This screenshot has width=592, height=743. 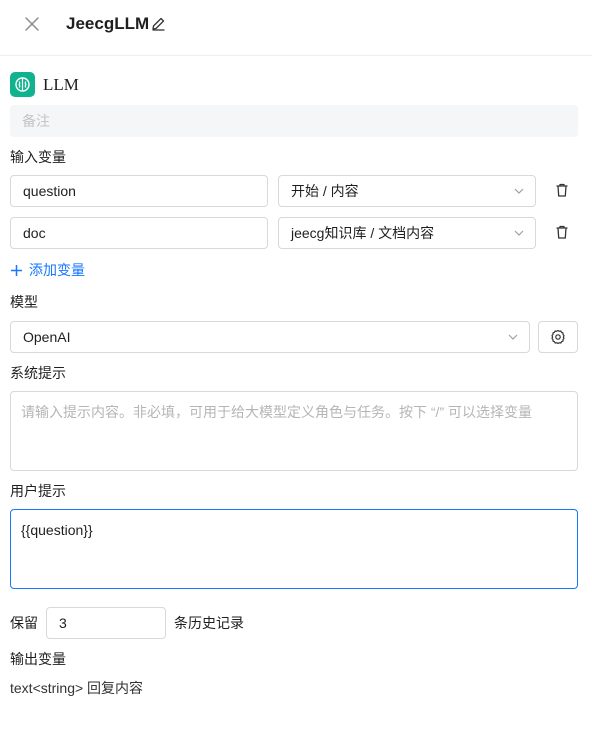 What do you see at coordinates (38, 157) in the screenshot?
I see `input-vars-label: 输入变量` at bounding box center [38, 157].